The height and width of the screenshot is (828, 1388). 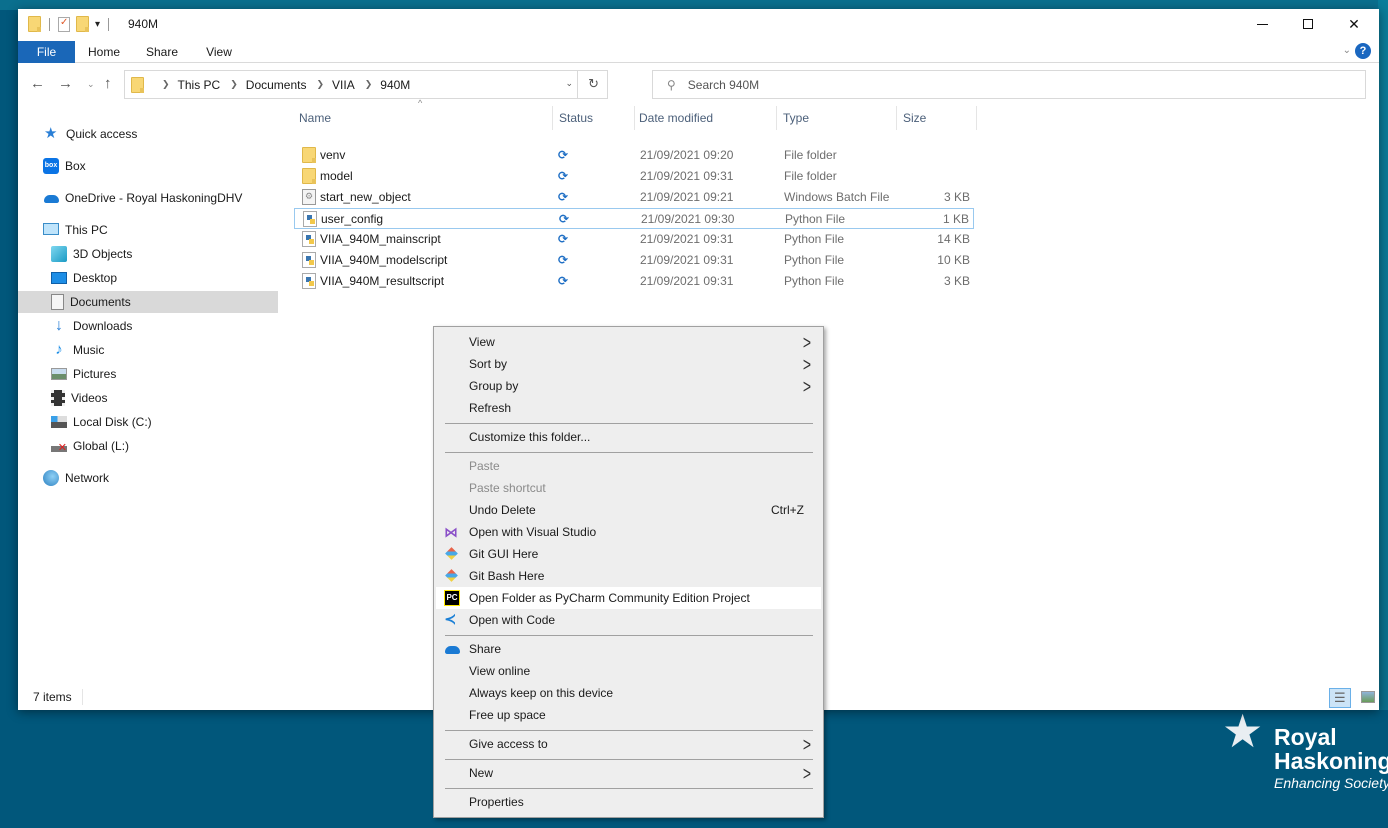 What do you see at coordinates (148, 166) in the screenshot?
I see `sidebar-item-box: box Box` at bounding box center [148, 166].